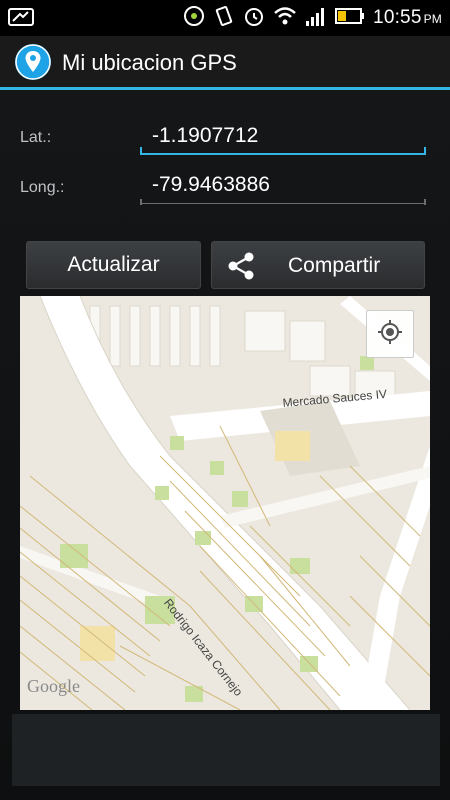 The image size is (450, 800). Describe the element at coordinates (254, 18) in the screenshot. I see `alarm-icon` at that location.